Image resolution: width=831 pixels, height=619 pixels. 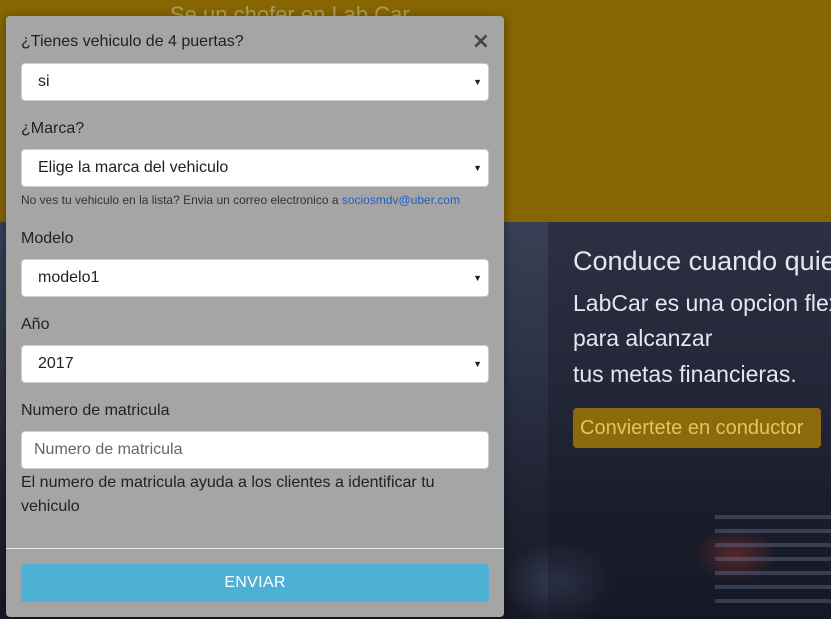 What do you see at coordinates (702, 261) in the screenshot?
I see `hero-title: Conduce cuando quieras` at bounding box center [702, 261].